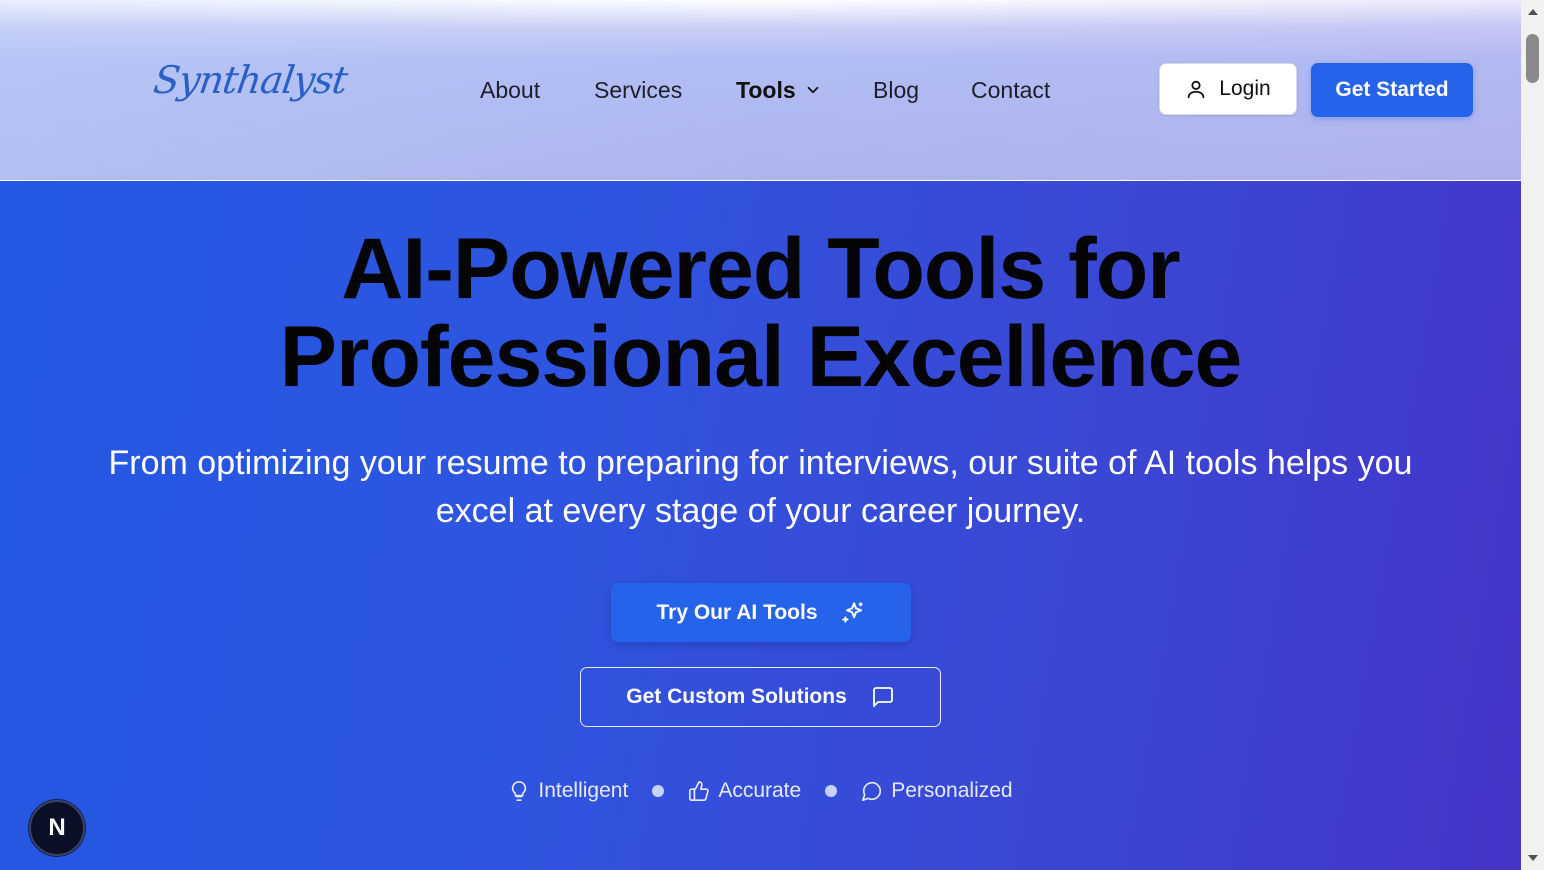  Describe the element at coordinates (519, 791) in the screenshot. I see `lightbulb-icon` at that location.